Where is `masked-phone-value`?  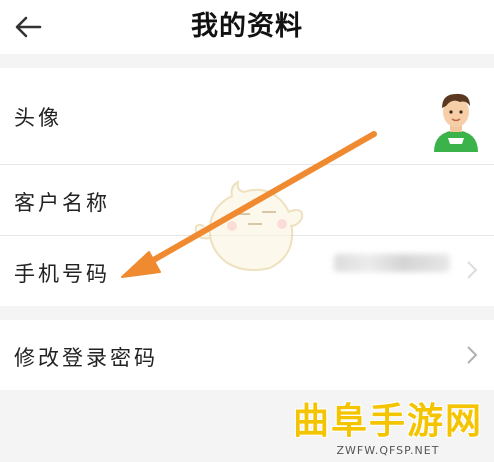
masked-phone-value is located at coordinates (392, 263).